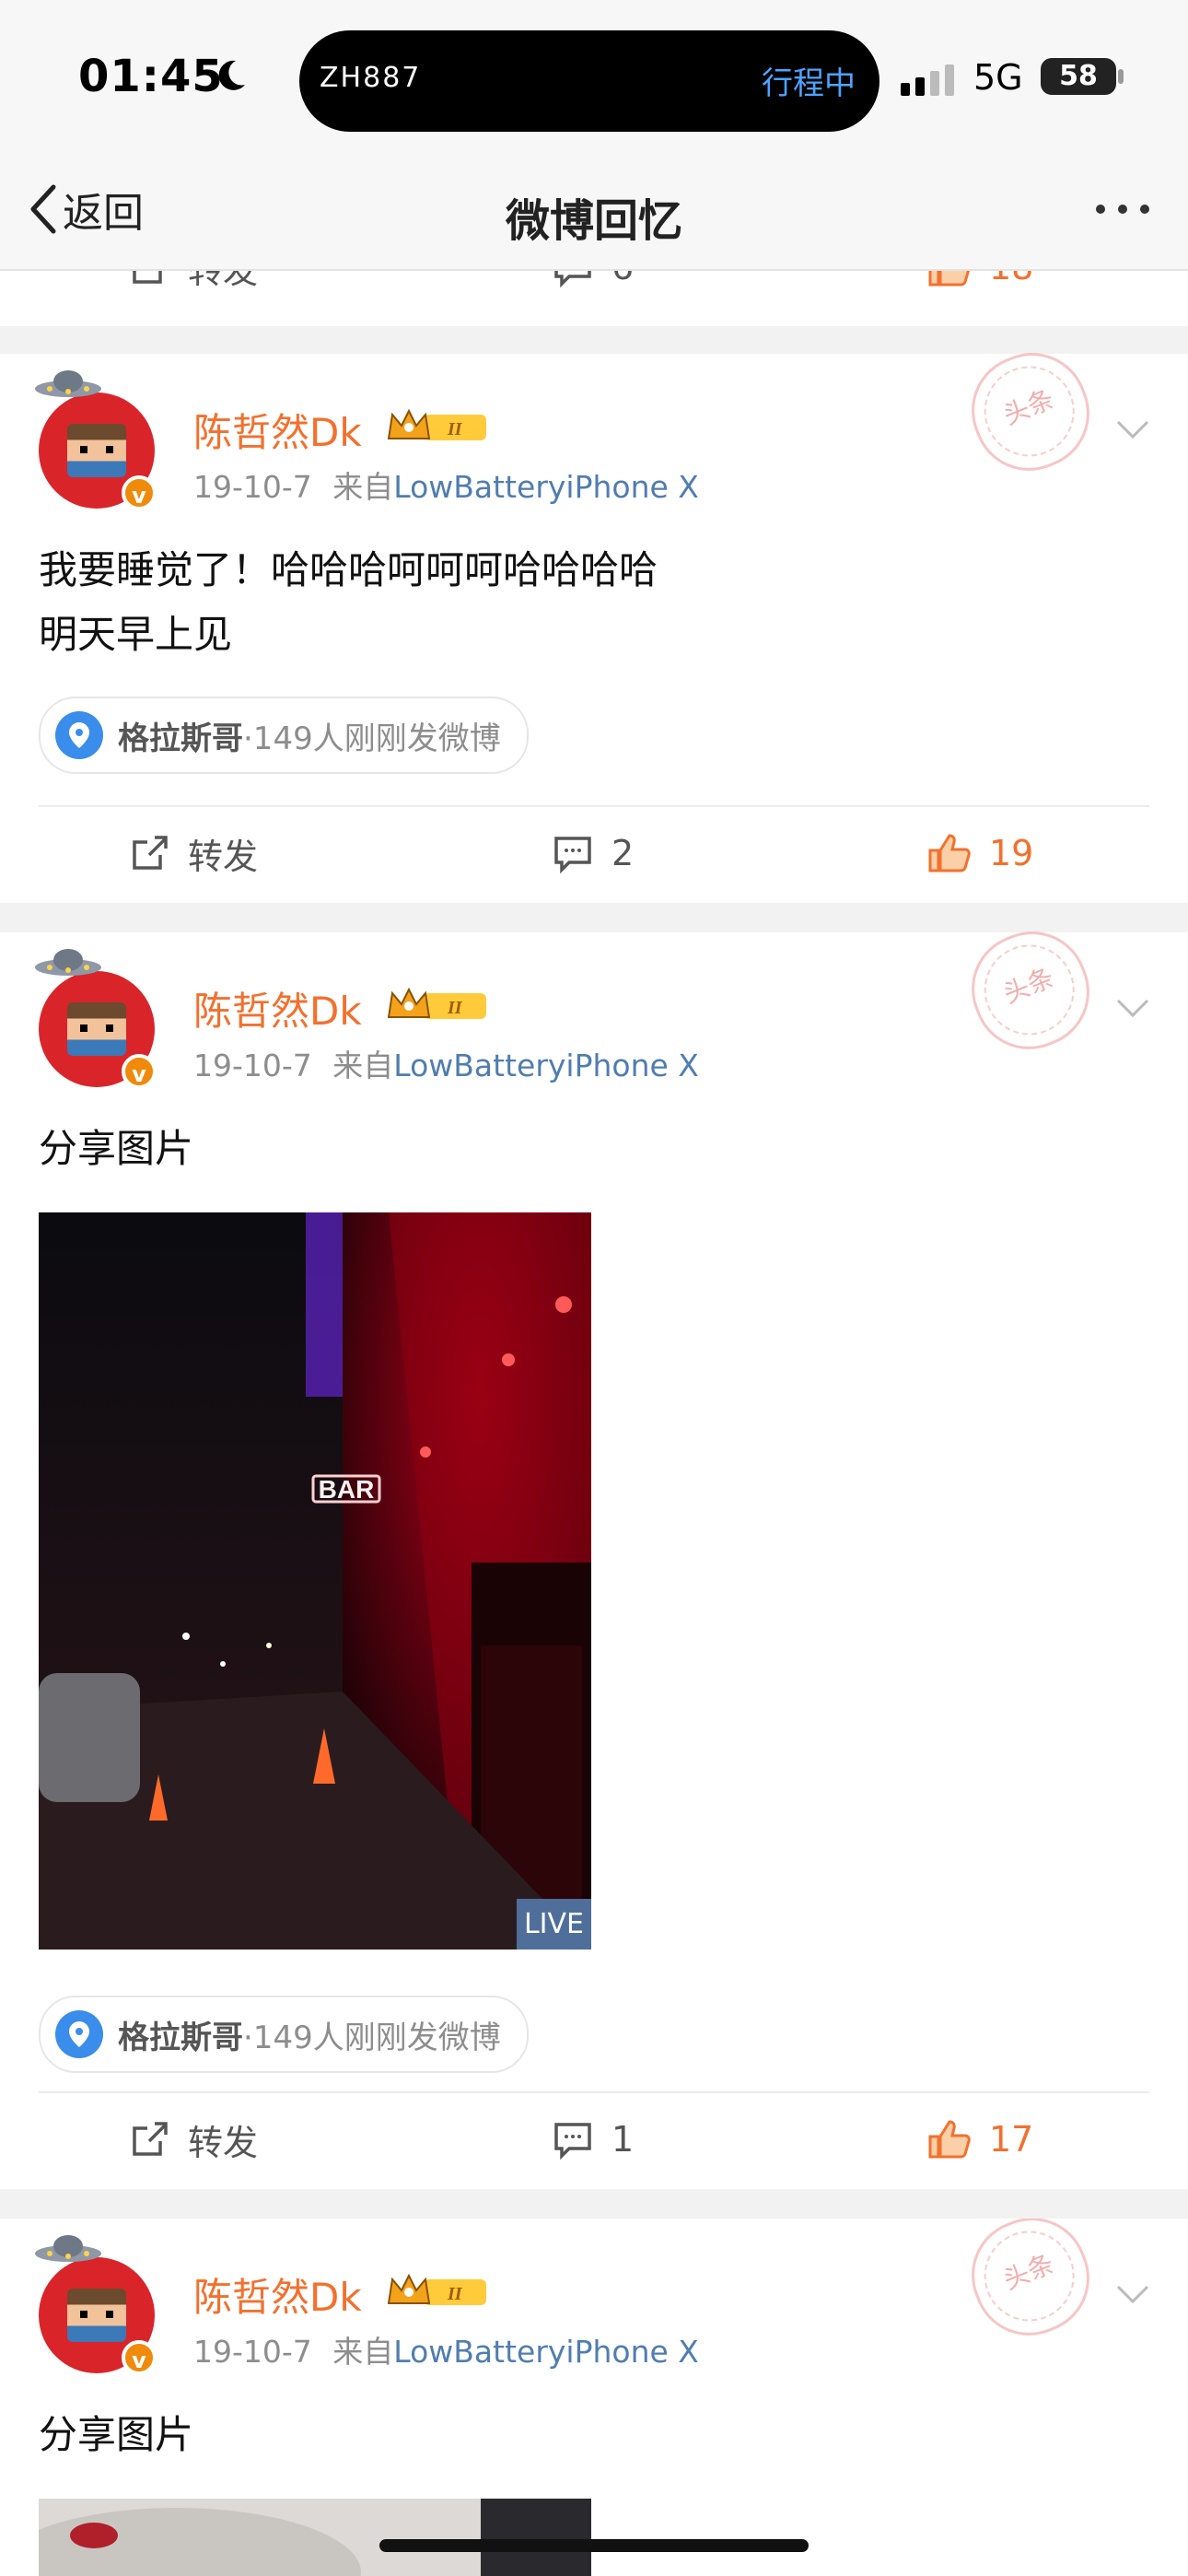 Image resolution: width=1188 pixels, height=2576 pixels. I want to click on battery-icon: 58, so click(1082, 76).